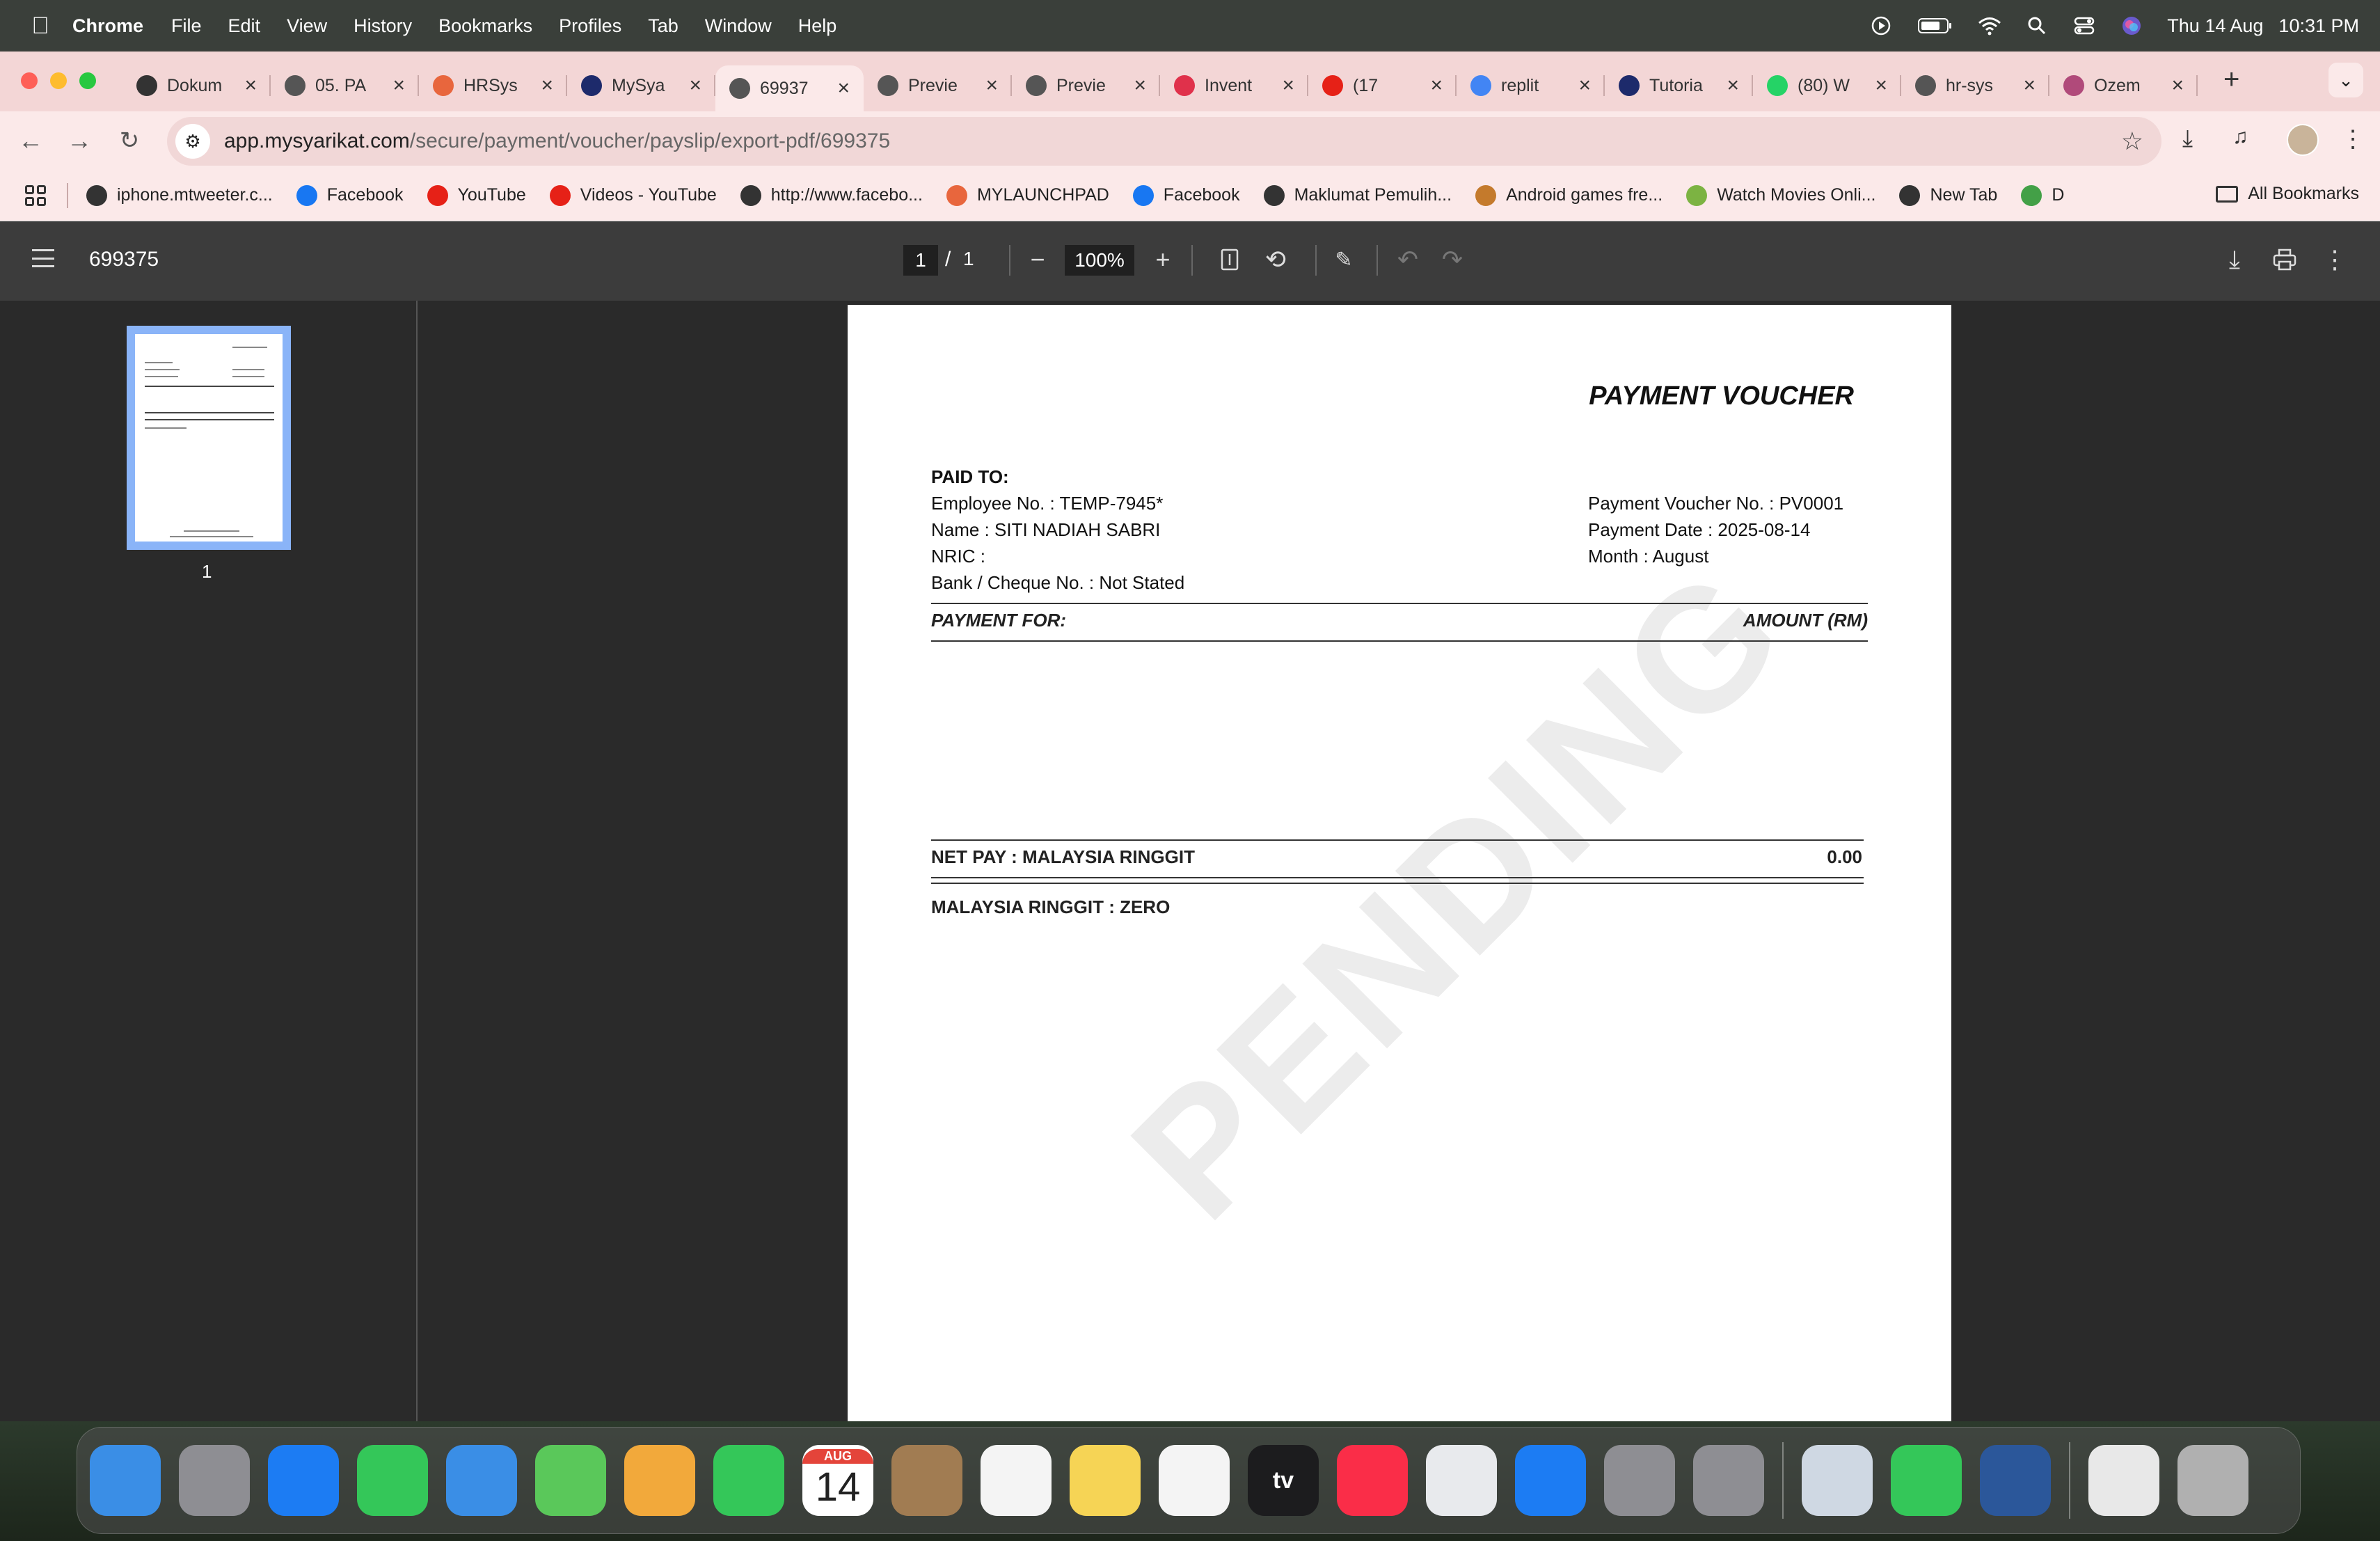  Describe the element at coordinates (393, 1480) in the screenshot. I see `messages-icon` at that location.